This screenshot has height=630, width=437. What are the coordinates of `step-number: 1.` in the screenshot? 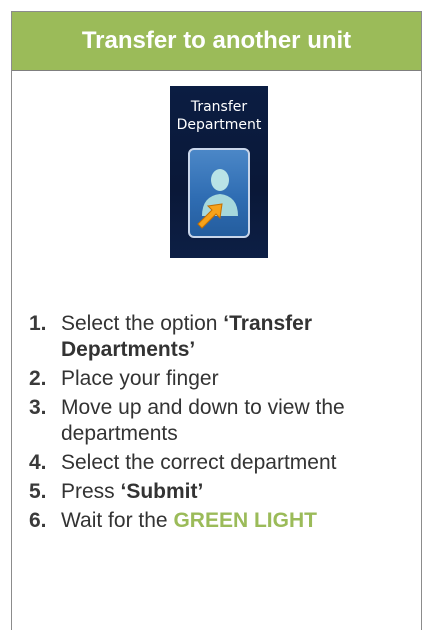 It's located at (38, 323).